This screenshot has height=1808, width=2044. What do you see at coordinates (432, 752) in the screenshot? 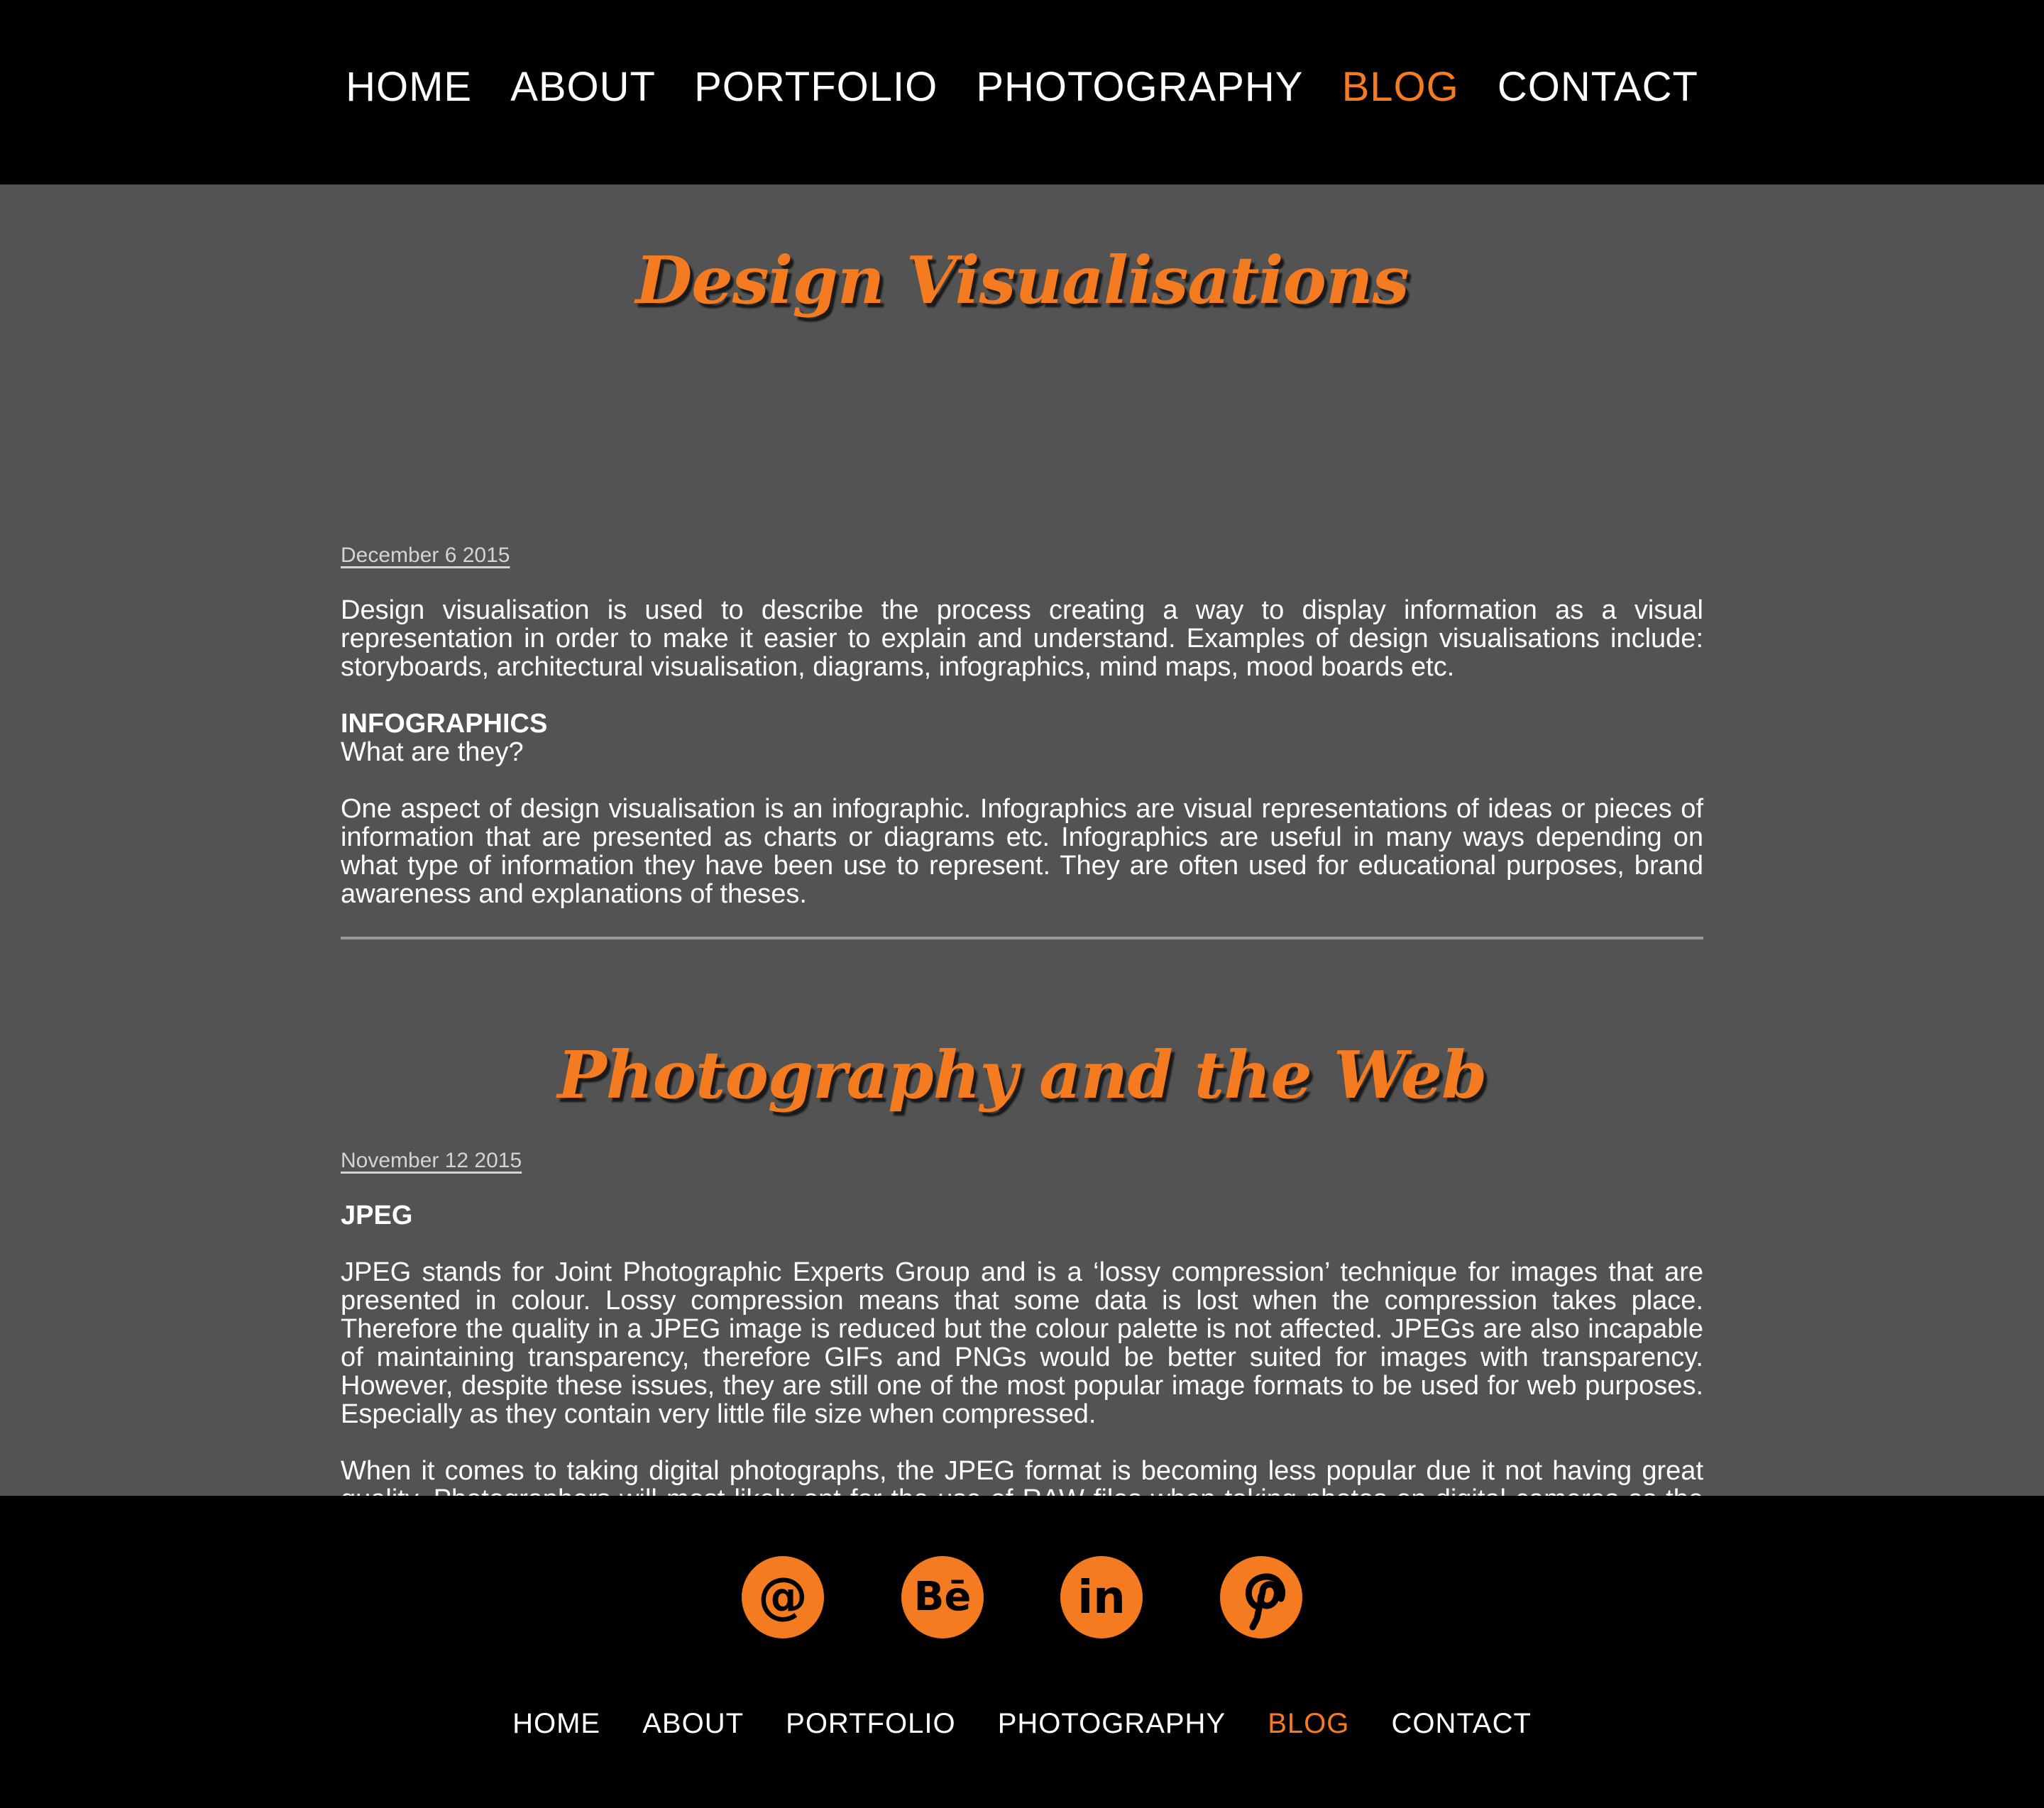
I see `post-question: What are they?` at bounding box center [432, 752].